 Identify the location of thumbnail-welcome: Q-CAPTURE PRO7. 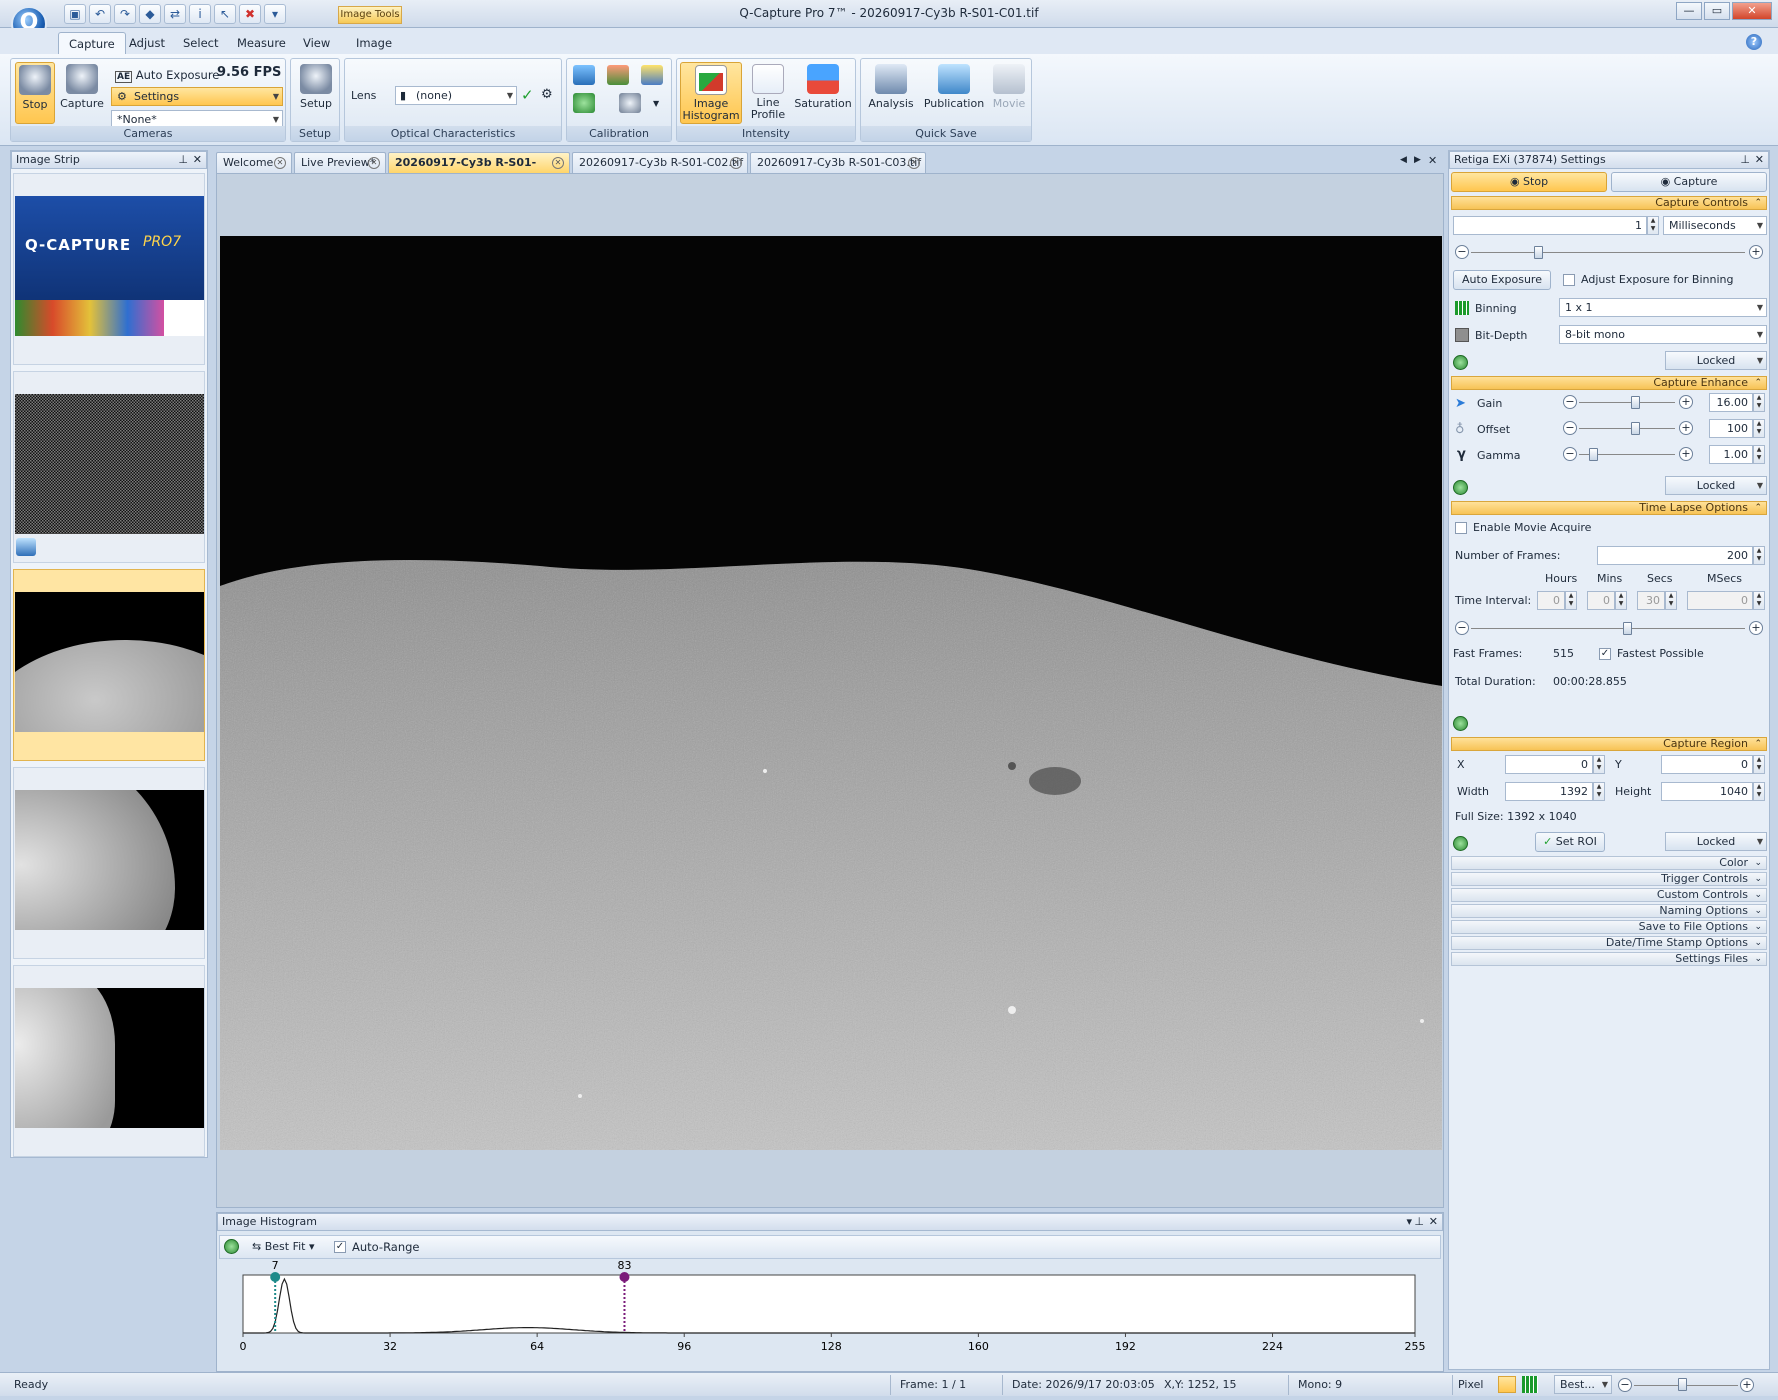
(109, 269).